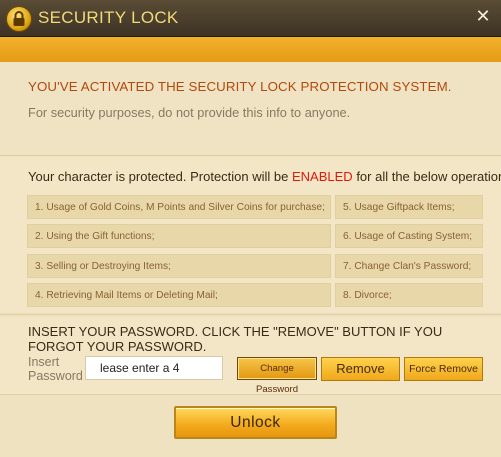 Image resolution: width=501 pixels, height=457 pixels. What do you see at coordinates (443, 369) in the screenshot?
I see `force-remove-button: Force Remove` at bounding box center [443, 369].